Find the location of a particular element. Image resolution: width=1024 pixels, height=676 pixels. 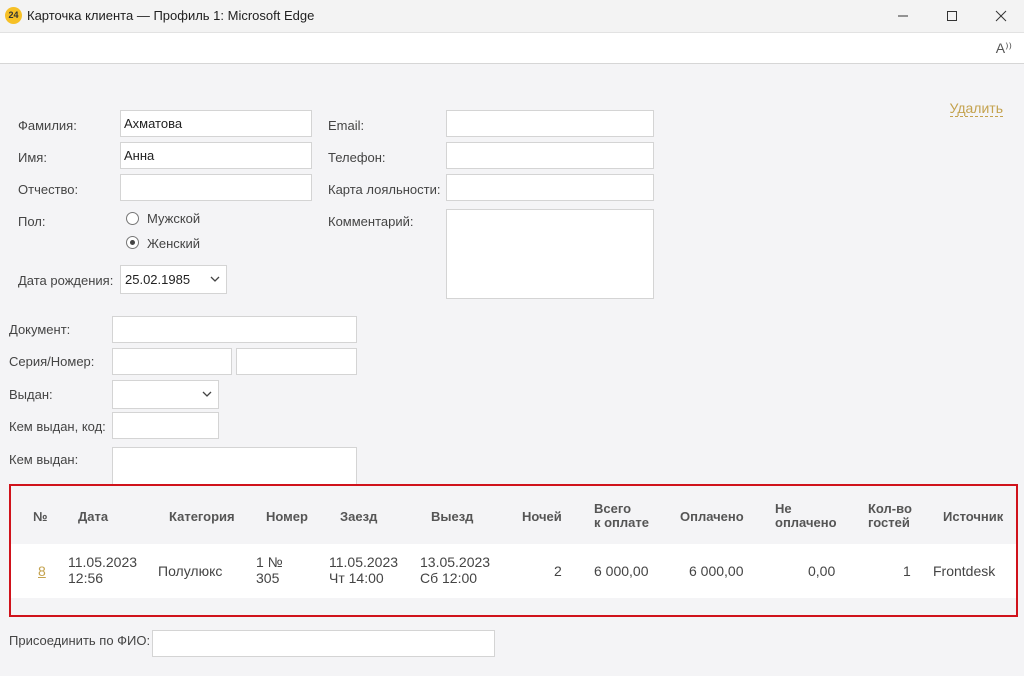

gender-female-label: Женский is located at coordinates (173, 243).